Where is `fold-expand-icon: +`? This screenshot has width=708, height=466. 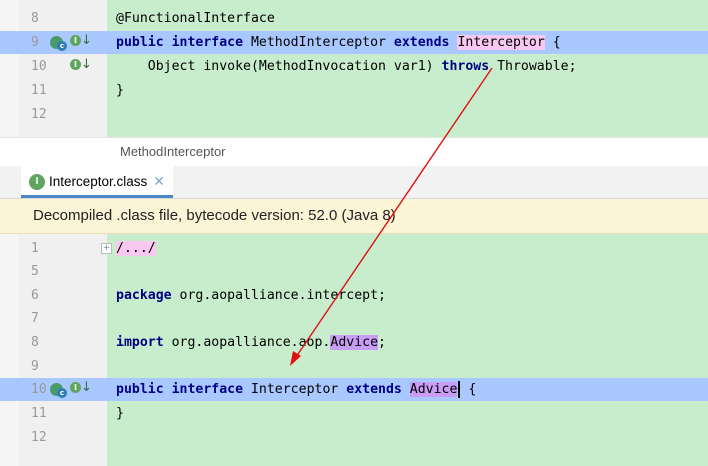
fold-expand-icon: + is located at coordinates (106, 248).